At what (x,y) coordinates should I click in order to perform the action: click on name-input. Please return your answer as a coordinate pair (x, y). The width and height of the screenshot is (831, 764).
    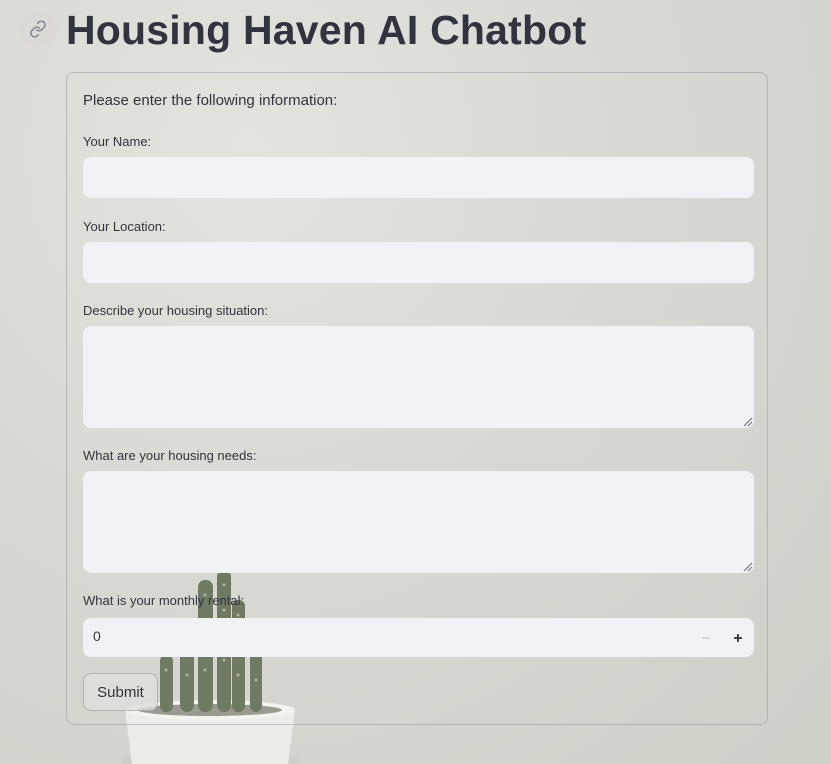
    Looking at the image, I should click on (418, 177).